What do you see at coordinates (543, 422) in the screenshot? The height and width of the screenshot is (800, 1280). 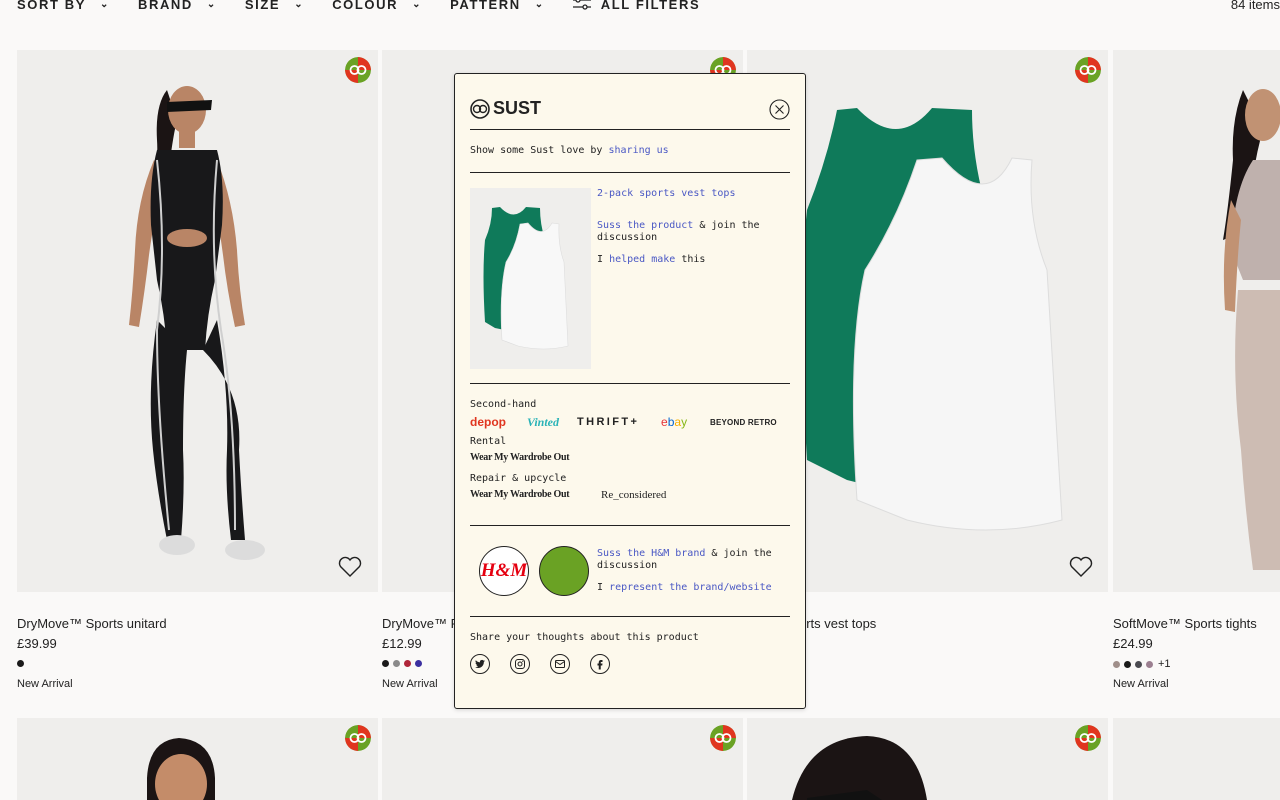 I see `vinted-logo: Vinted` at bounding box center [543, 422].